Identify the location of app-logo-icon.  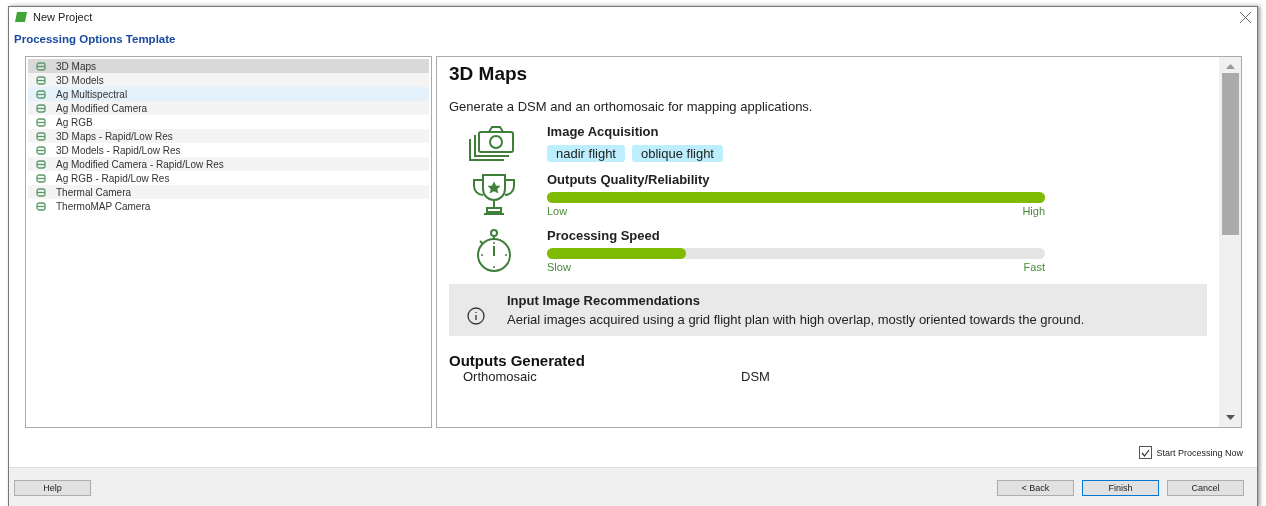
(21, 17).